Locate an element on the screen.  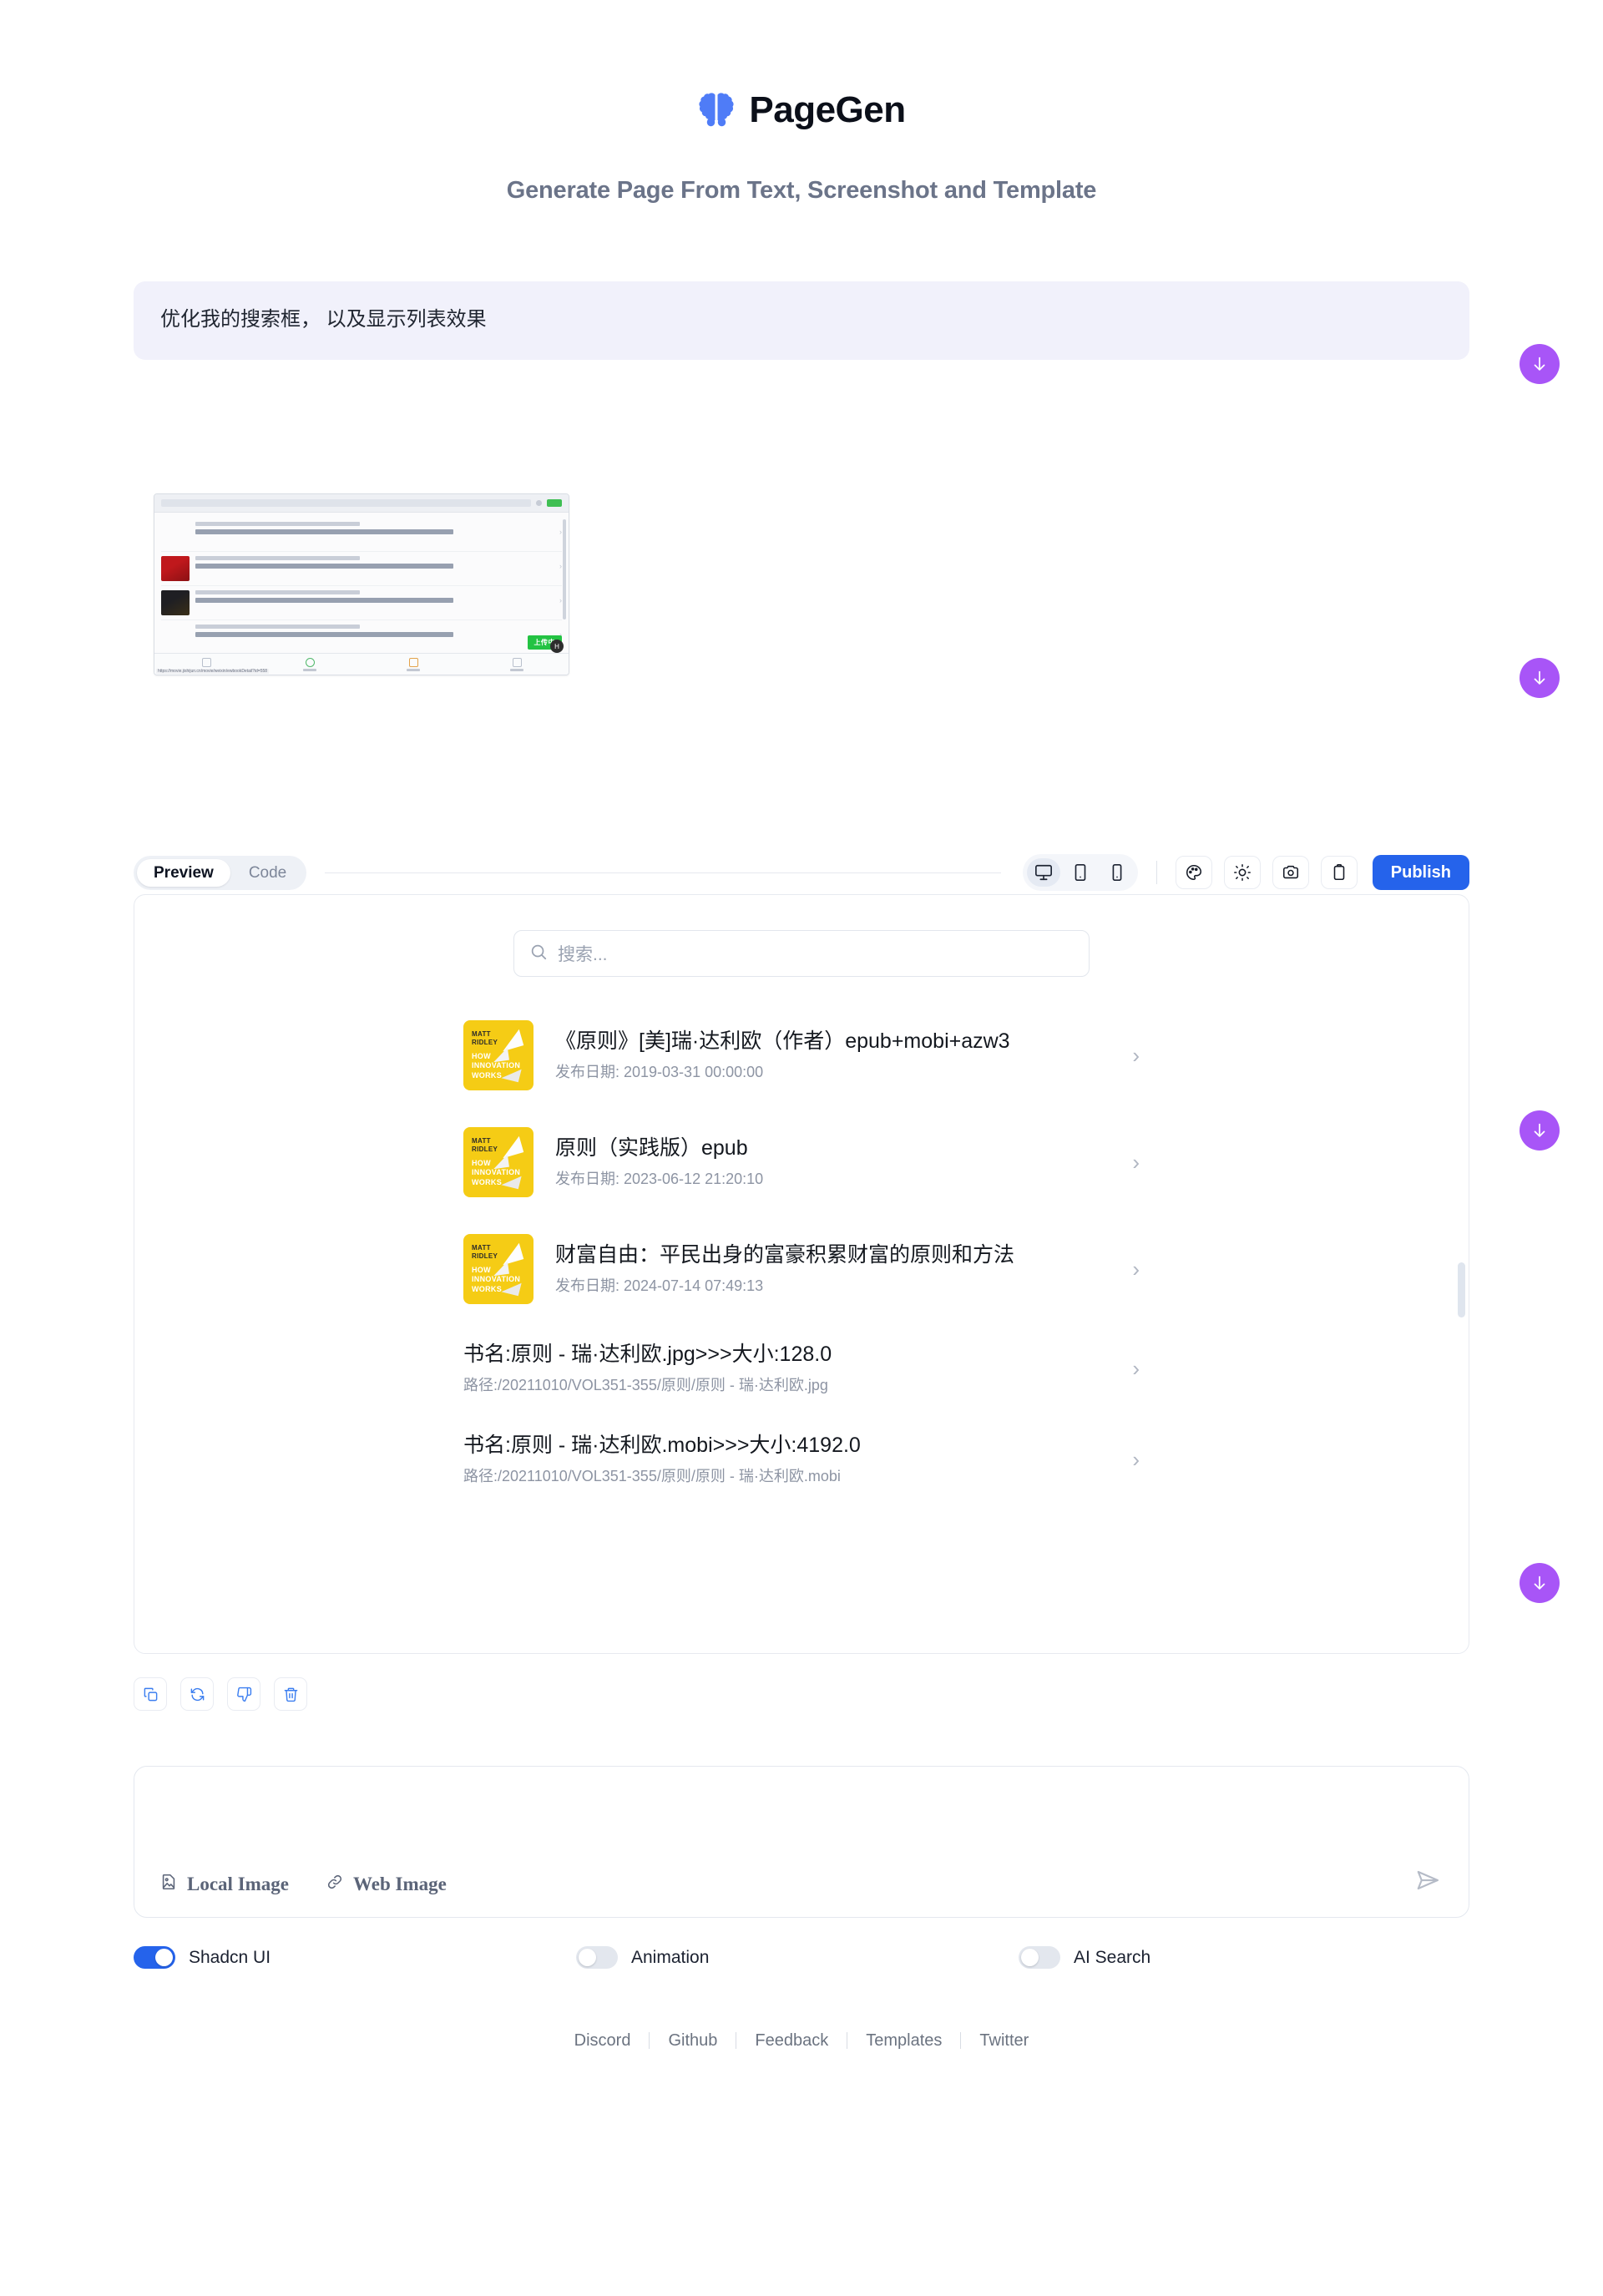
preview-scrollbar is located at coordinates (1461, 1289).